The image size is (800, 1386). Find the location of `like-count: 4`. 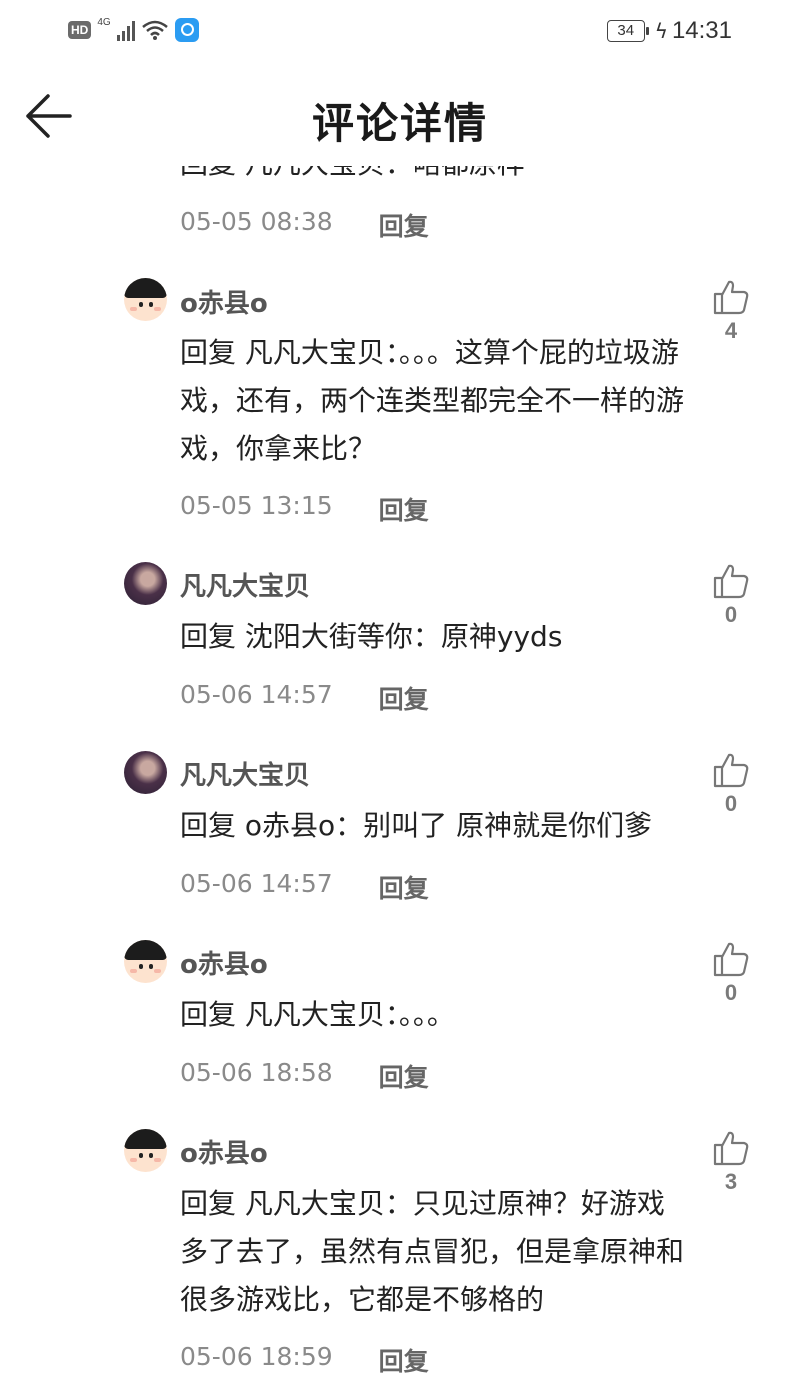

like-count: 4 is located at coordinates (731, 330).